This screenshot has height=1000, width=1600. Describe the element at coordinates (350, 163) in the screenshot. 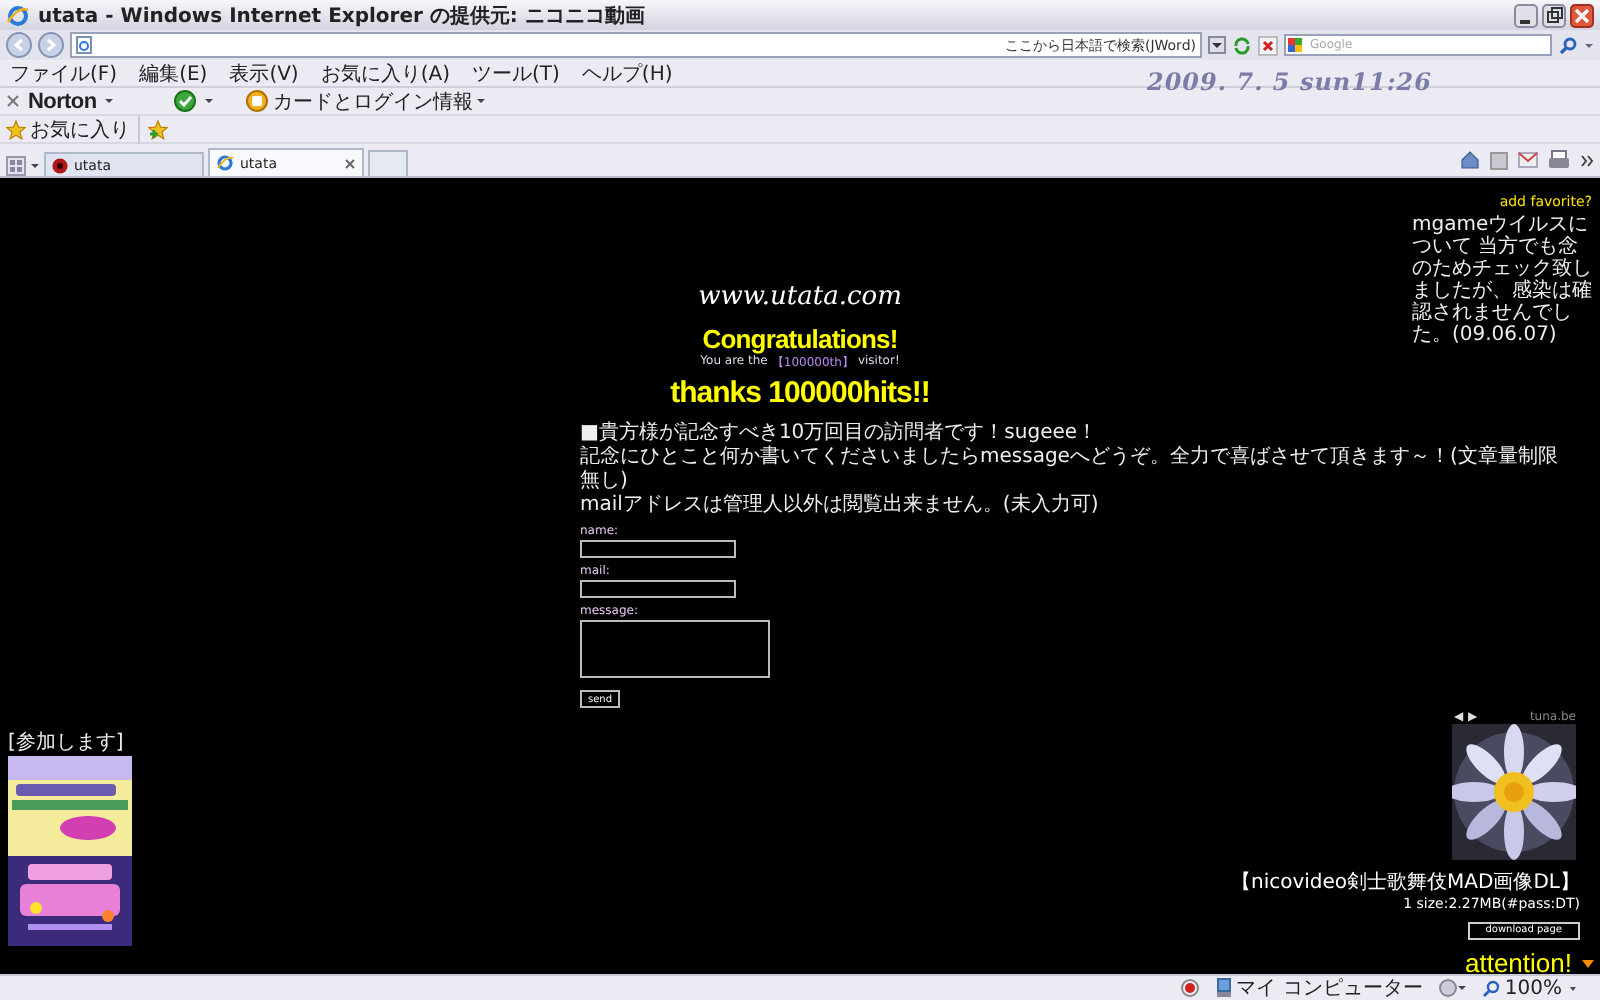

I see `close-tab-icon` at that location.